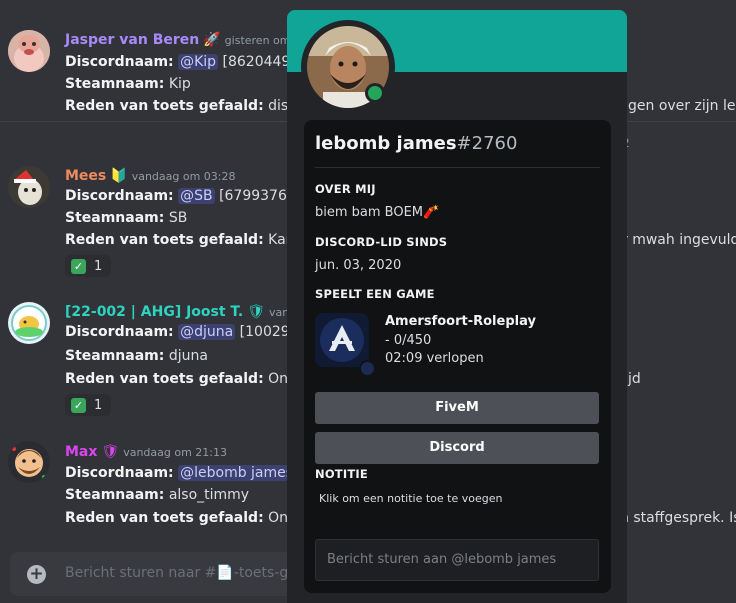 The width and height of the screenshot is (736, 603). What do you see at coordinates (634, 379) in the screenshot?
I see `reason-tail: jd` at bounding box center [634, 379].